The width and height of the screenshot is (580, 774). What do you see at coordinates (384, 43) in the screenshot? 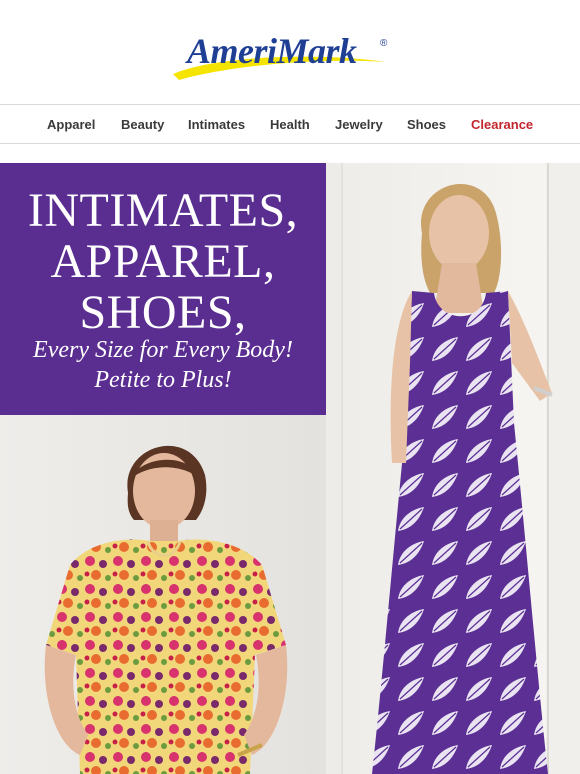
I see `registered-mark: ®` at bounding box center [384, 43].